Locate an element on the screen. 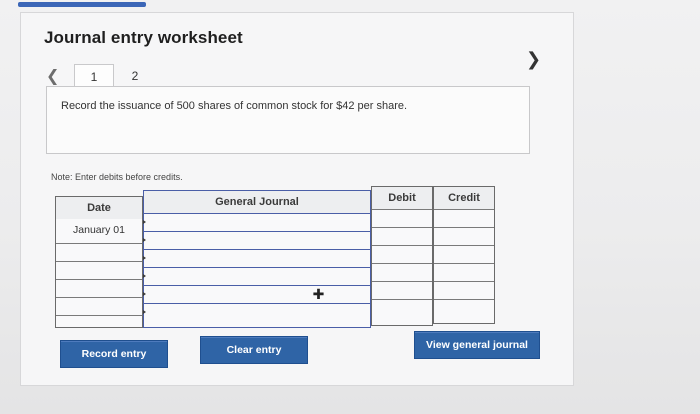 This screenshot has width=700, height=414. note-text: Note: Enter debits before credits. is located at coordinates (117, 177).